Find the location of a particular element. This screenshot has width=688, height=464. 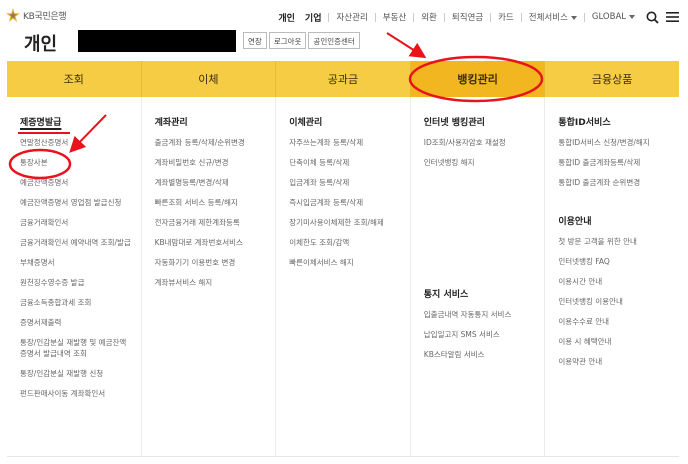

menu-item: 장기미사용이체제한 조회/해제 is located at coordinates (349, 222).